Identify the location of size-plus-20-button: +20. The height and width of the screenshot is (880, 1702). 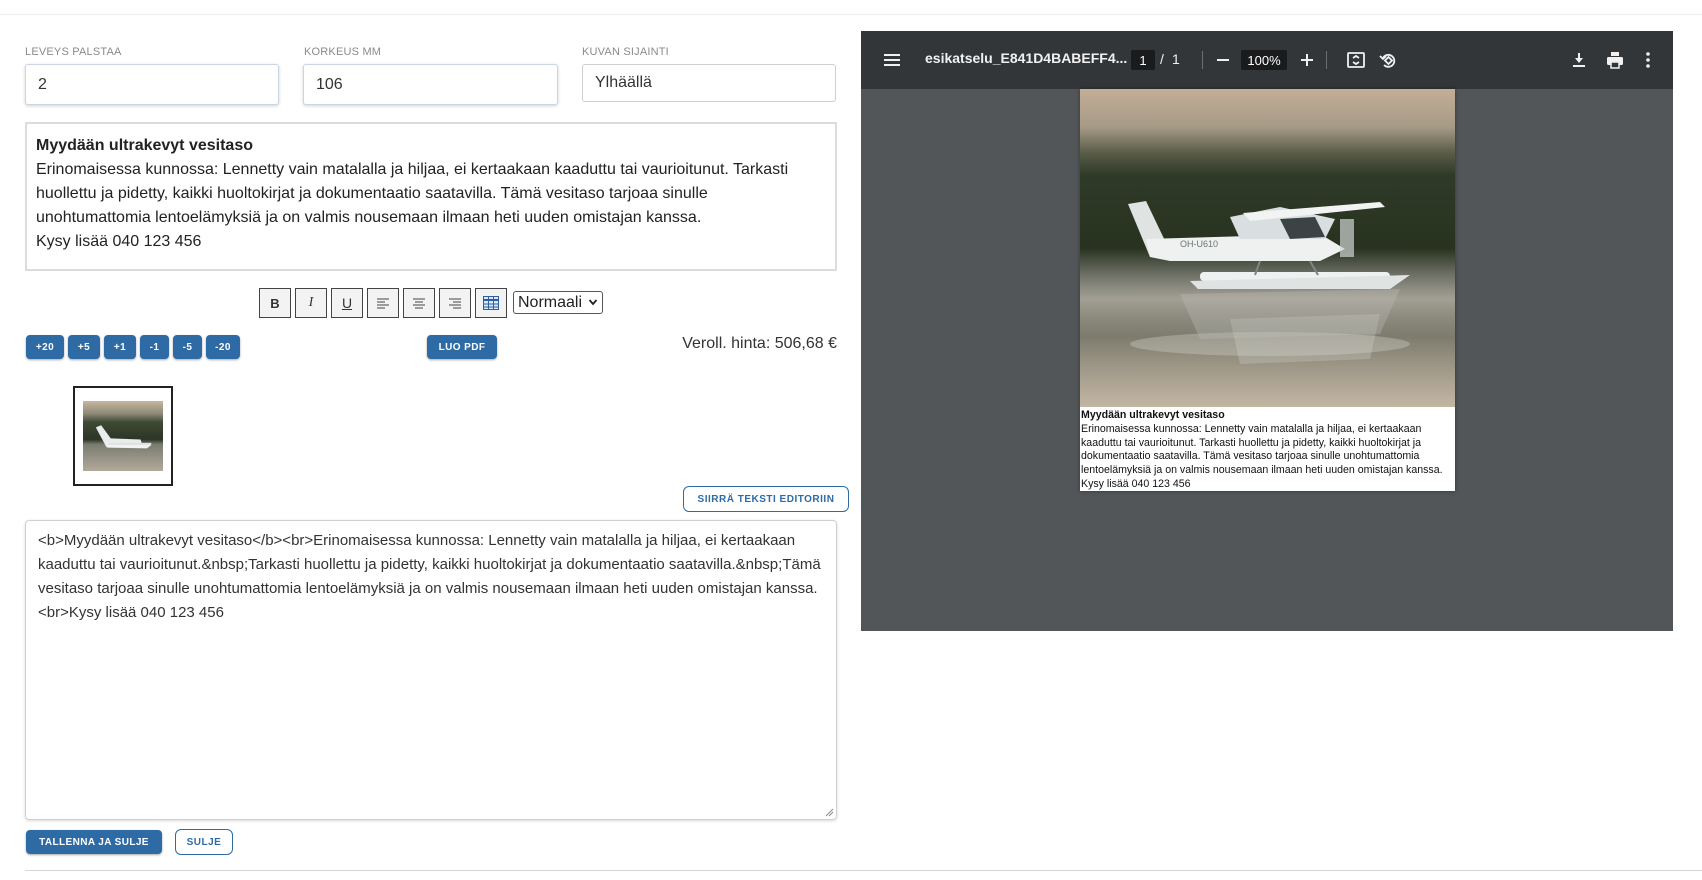
(45, 347).